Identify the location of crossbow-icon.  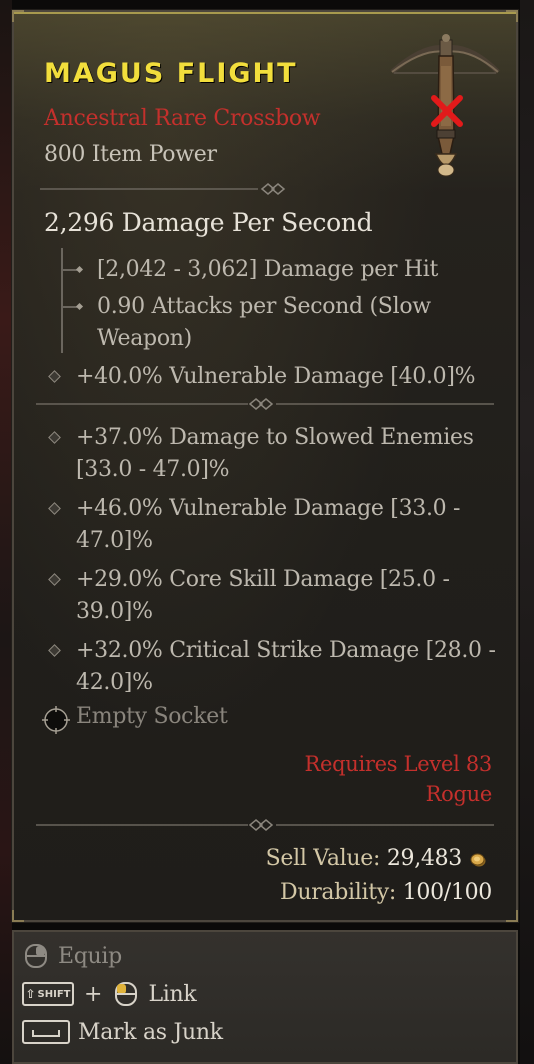
(445, 105).